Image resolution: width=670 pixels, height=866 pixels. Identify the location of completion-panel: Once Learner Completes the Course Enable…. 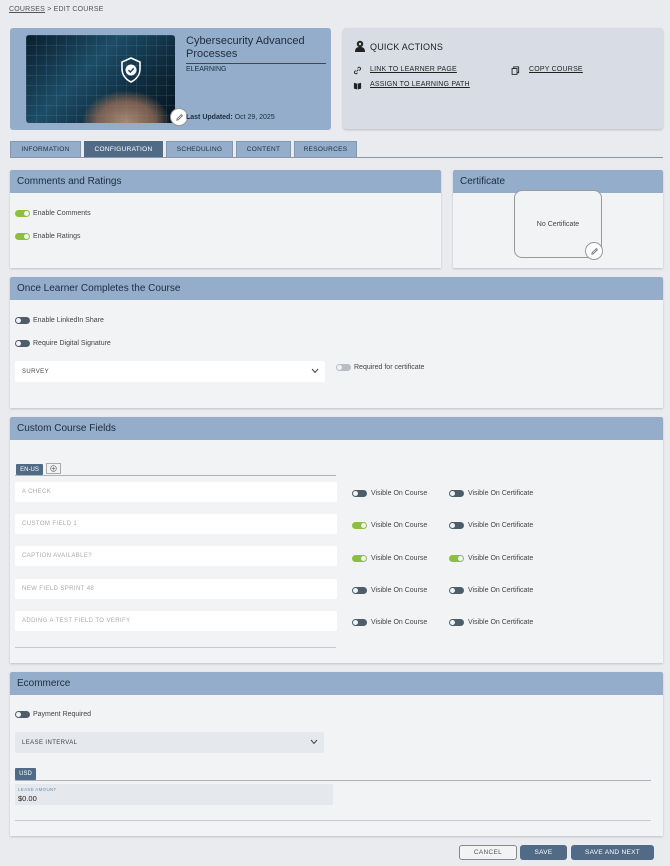
(336, 342).